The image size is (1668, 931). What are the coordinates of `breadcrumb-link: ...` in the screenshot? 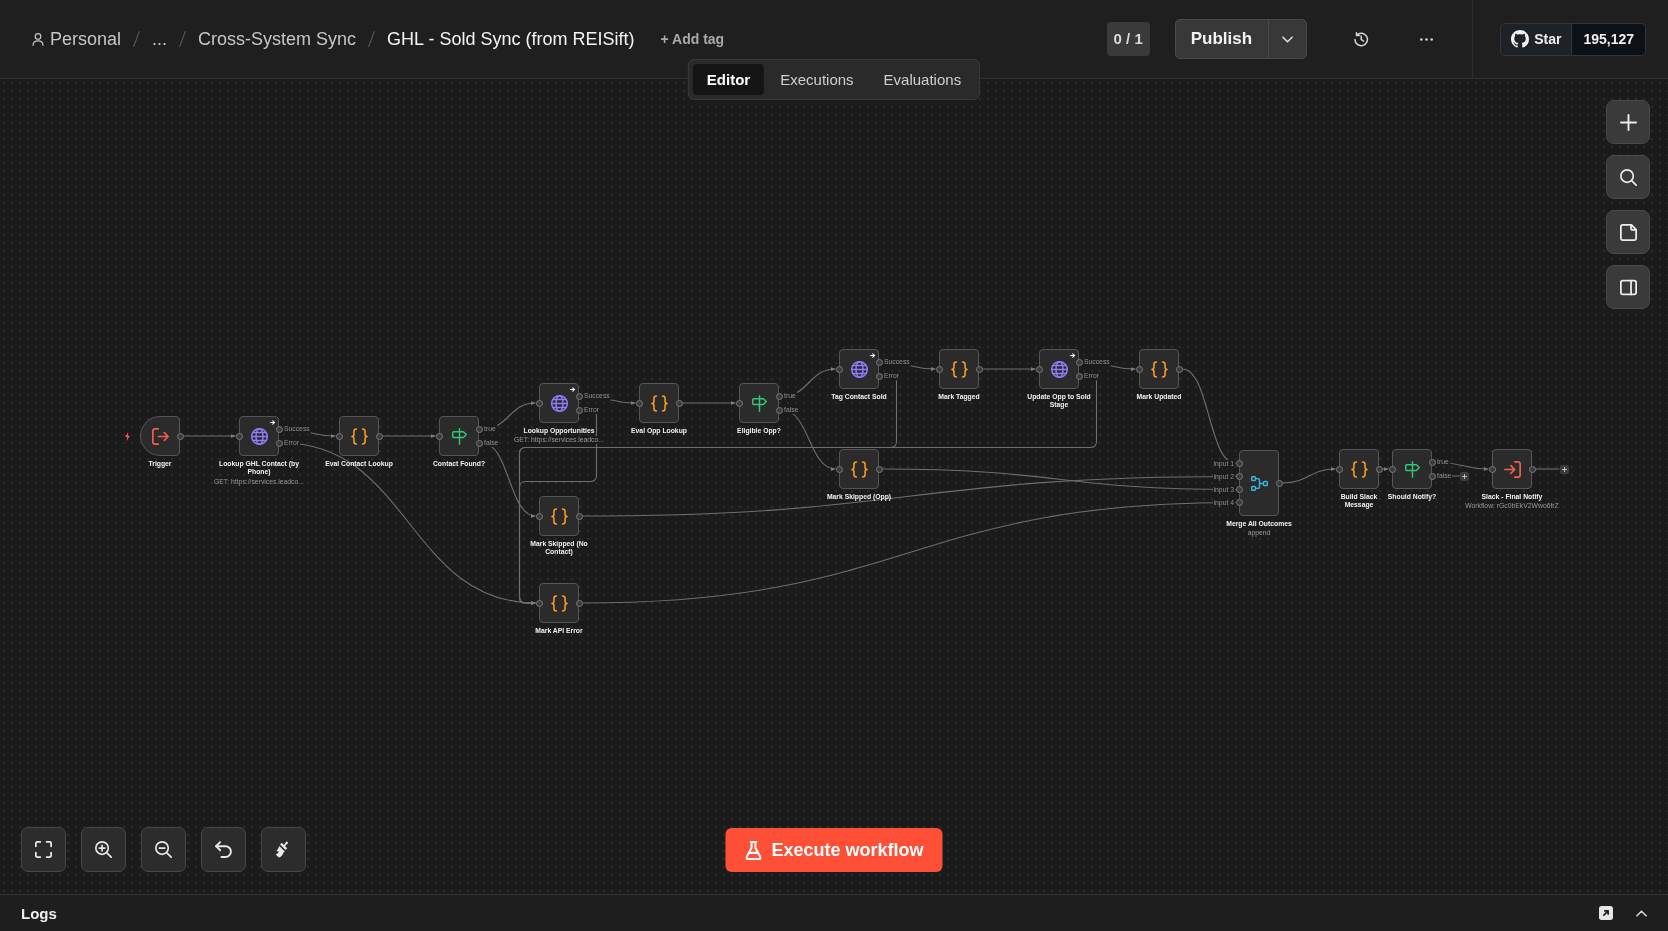 It's located at (160, 39).